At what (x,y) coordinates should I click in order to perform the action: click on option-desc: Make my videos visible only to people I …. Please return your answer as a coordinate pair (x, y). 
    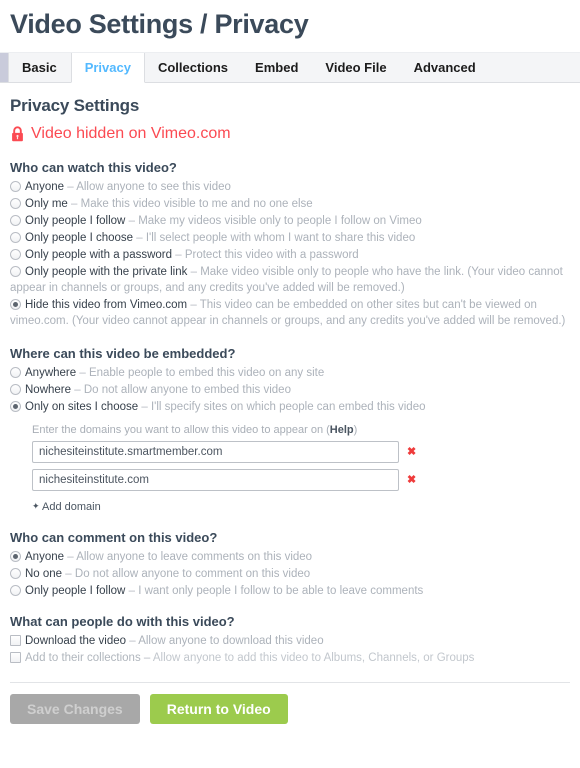
    Looking at the image, I should click on (280, 221).